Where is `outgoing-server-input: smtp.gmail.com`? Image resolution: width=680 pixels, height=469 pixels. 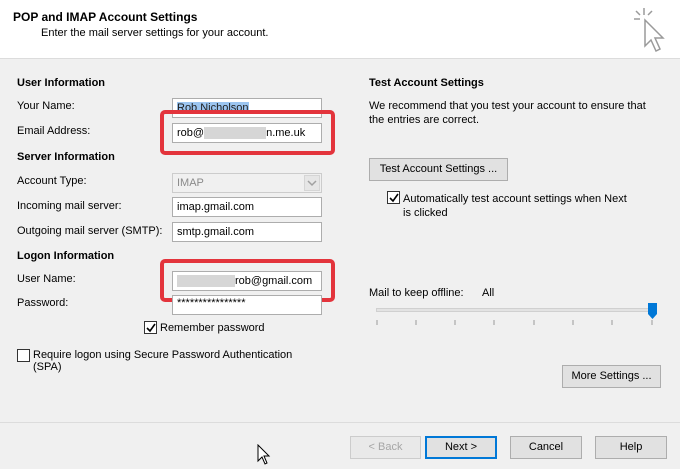
outgoing-server-input: smtp.gmail.com is located at coordinates (247, 232).